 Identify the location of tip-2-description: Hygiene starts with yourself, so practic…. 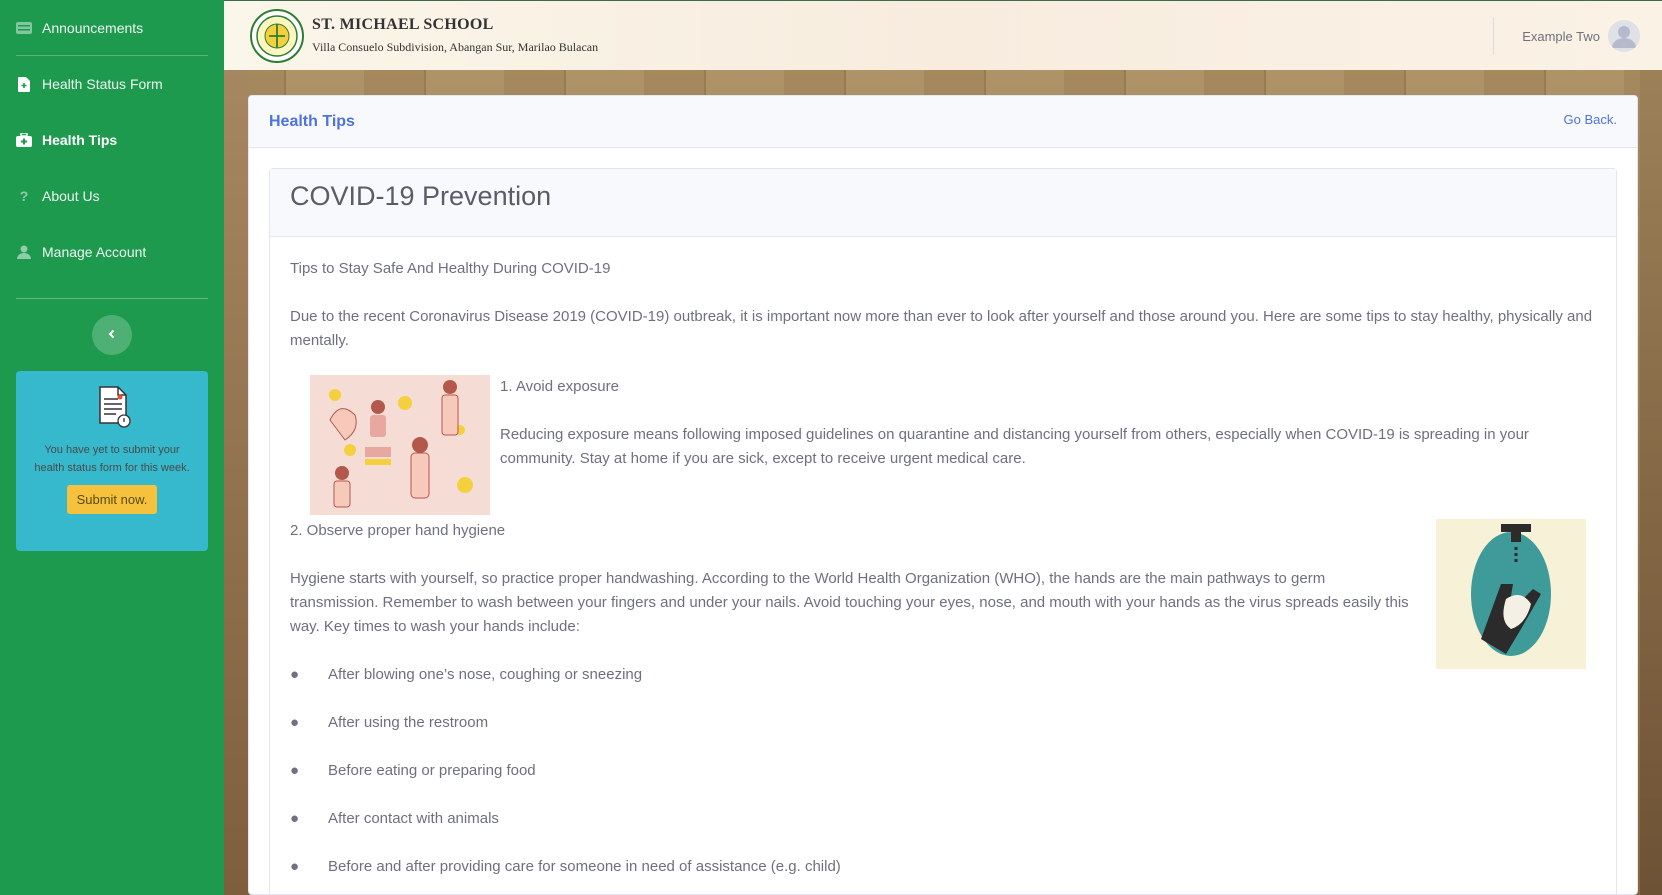
(849, 602).